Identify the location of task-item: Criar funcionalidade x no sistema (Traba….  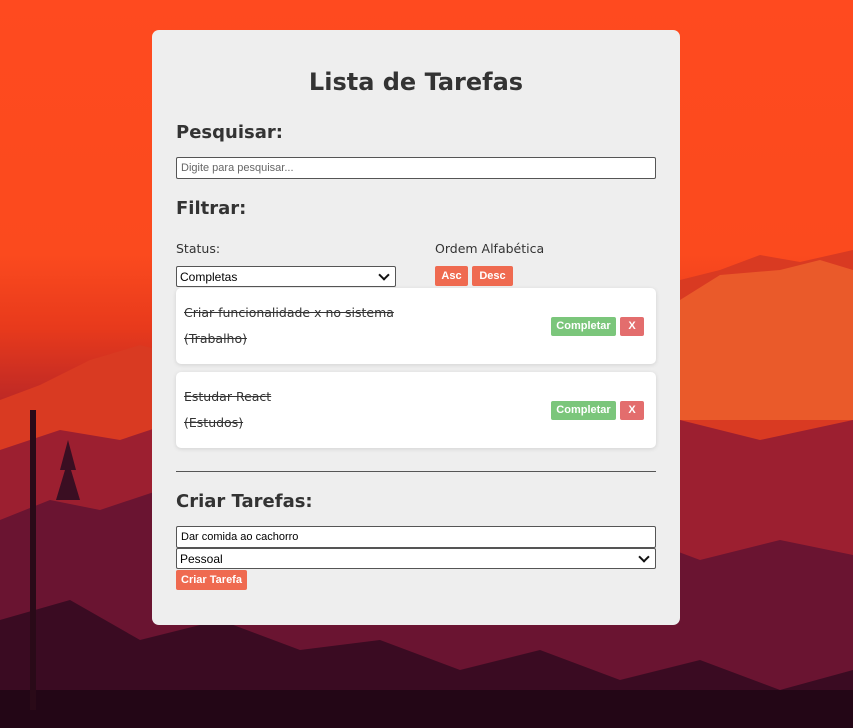
(416, 326).